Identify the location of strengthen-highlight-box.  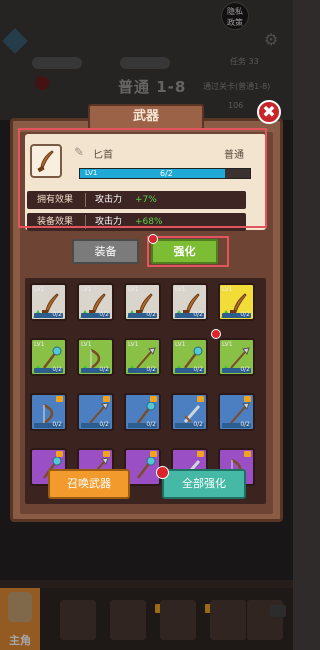
(188, 251).